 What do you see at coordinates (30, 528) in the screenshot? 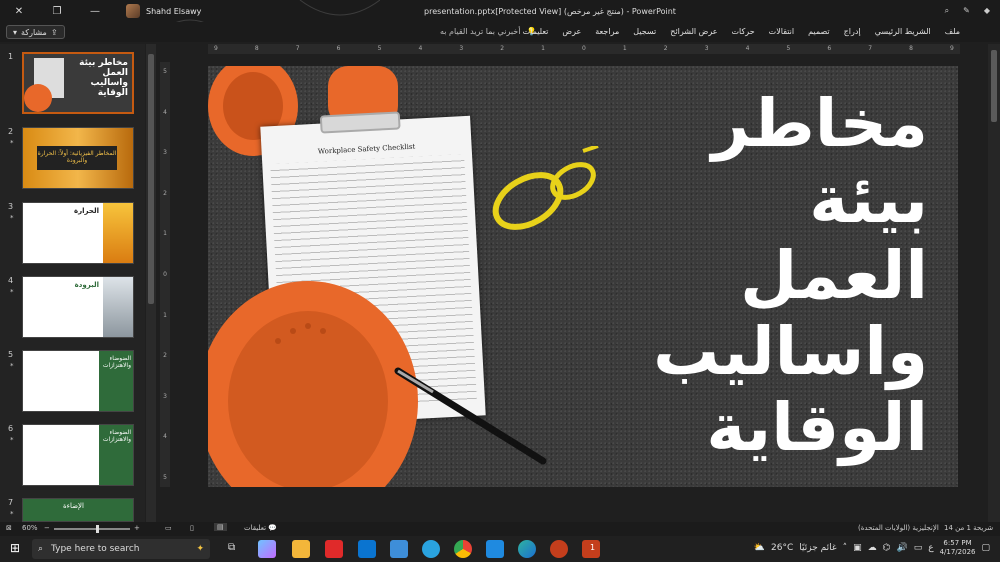
I see `zoom-level: 60%` at bounding box center [30, 528].